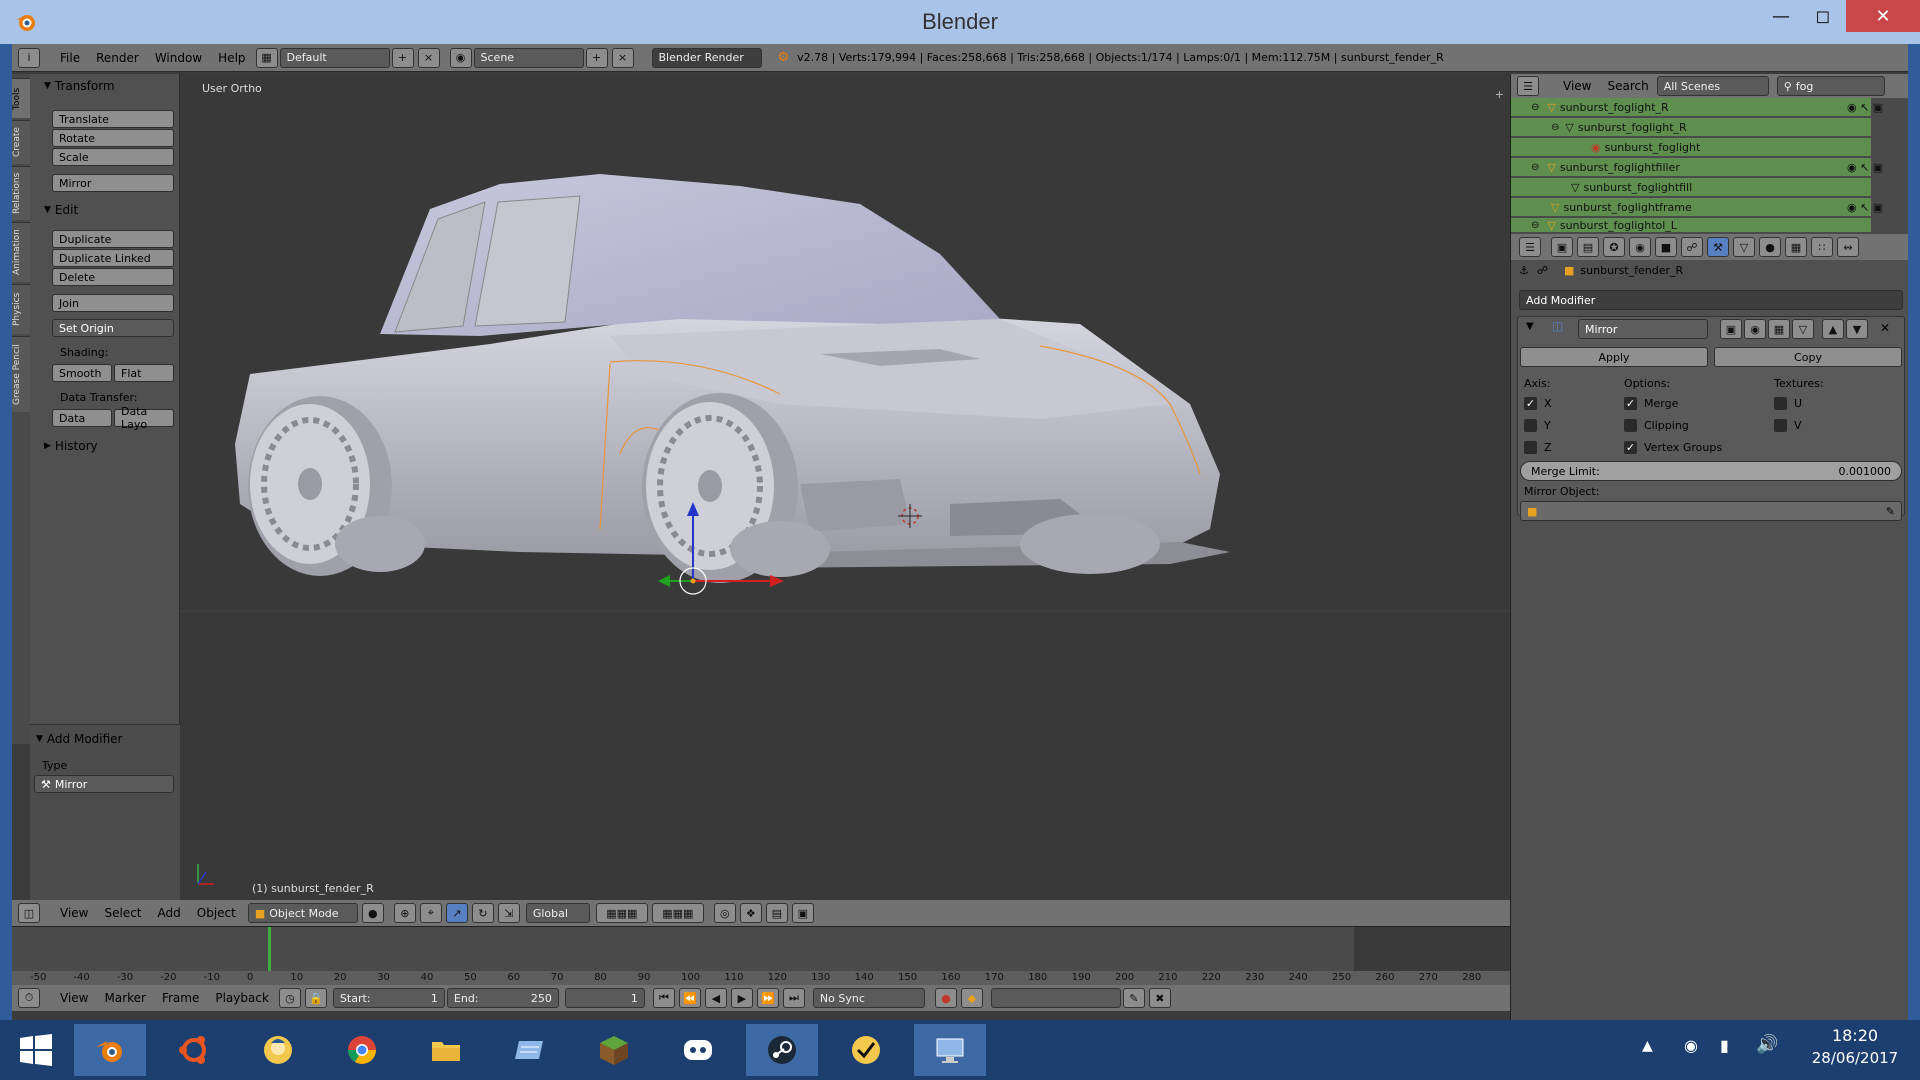 Image resolution: width=1920 pixels, height=1080 pixels. Describe the element at coordinates (70, 58) in the screenshot. I see `menu-file: File` at that location.